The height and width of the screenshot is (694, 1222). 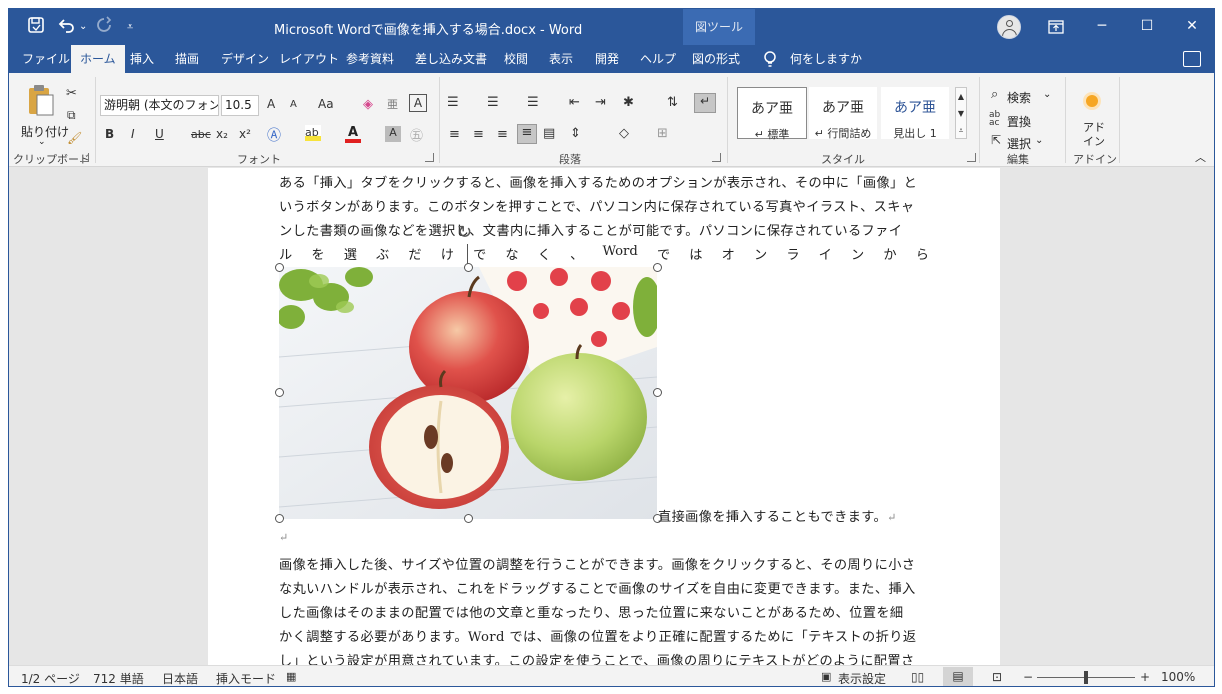 What do you see at coordinates (1200, 157) in the screenshot?
I see `collapse-ribbon-icon: ︿` at bounding box center [1200, 157].